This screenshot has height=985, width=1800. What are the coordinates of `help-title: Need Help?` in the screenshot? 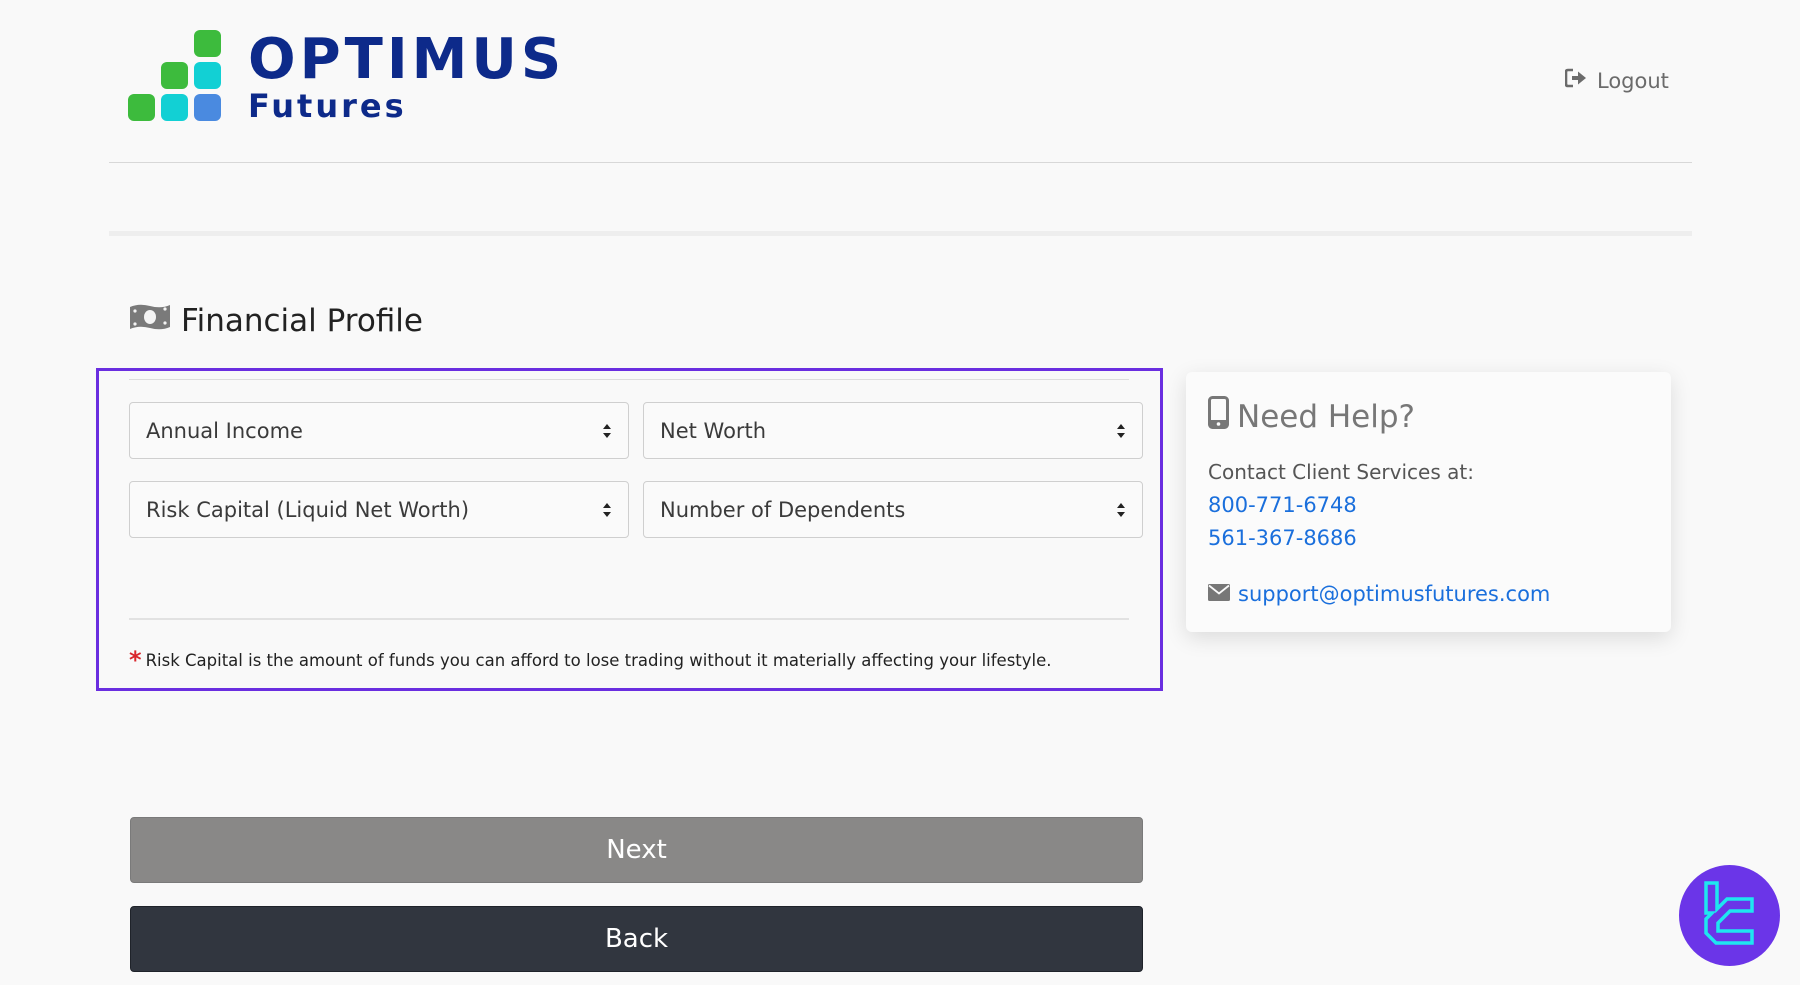 It's located at (1311, 416).